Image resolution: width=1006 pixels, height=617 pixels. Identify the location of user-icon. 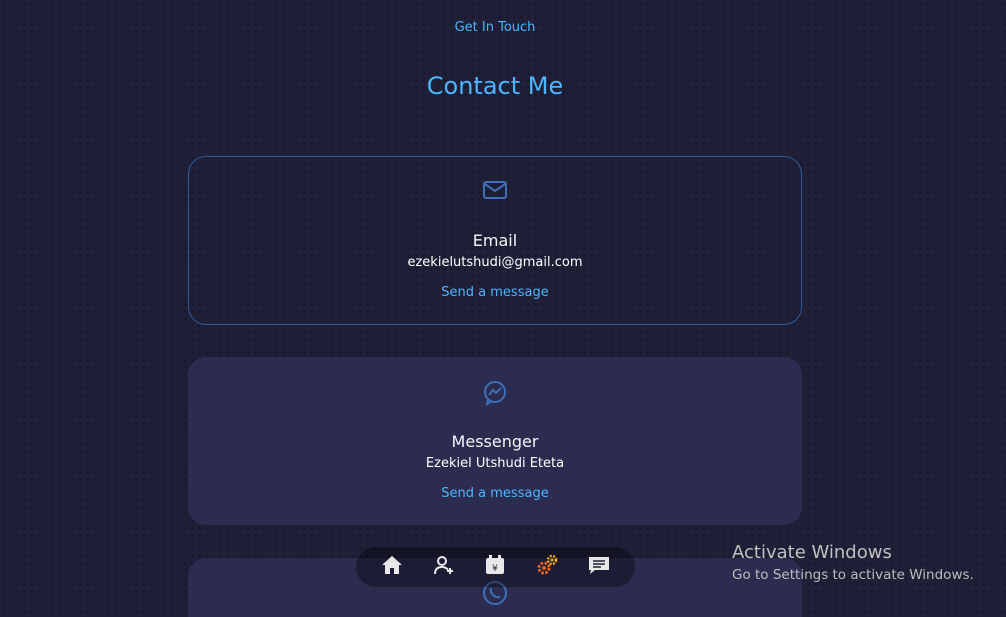
(444, 567).